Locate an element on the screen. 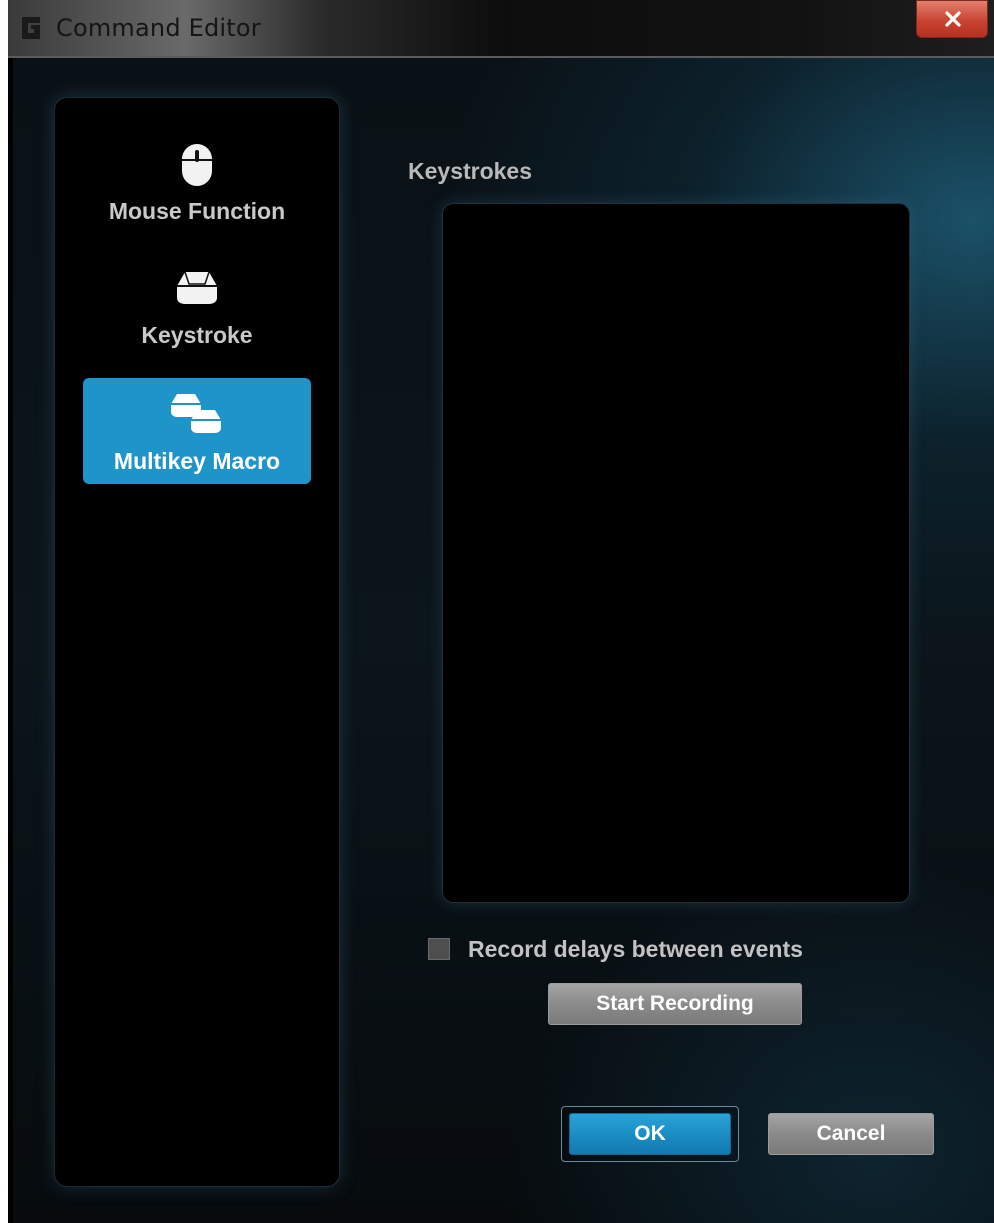  record-delays-label: Record delays between events is located at coordinates (635, 948).